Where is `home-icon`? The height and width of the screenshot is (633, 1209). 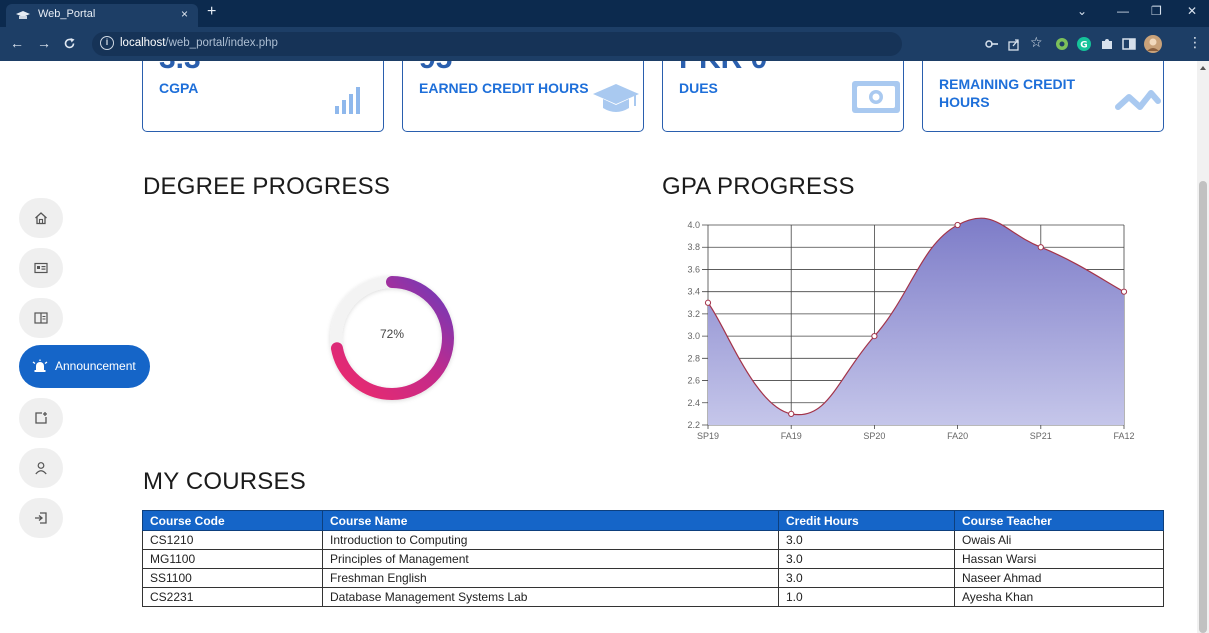
home-icon is located at coordinates (41, 218).